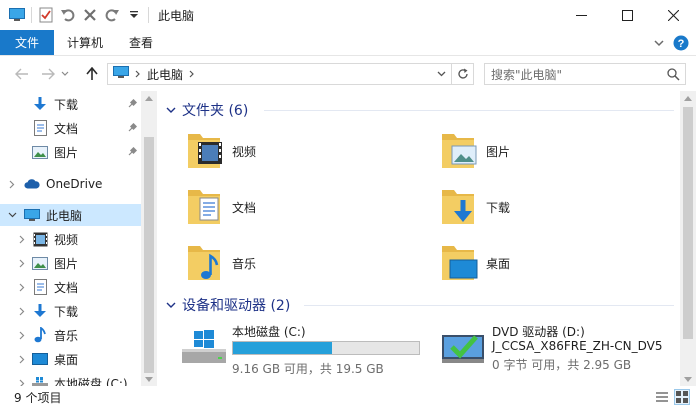 This screenshot has height=408, width=696. What do you see at coordinates (577, 346) in the screenshot?
I see `drive-volume-label: J_CCSA_X86FRE_ZH-CN_DV5` at bounding box center [577, 346].